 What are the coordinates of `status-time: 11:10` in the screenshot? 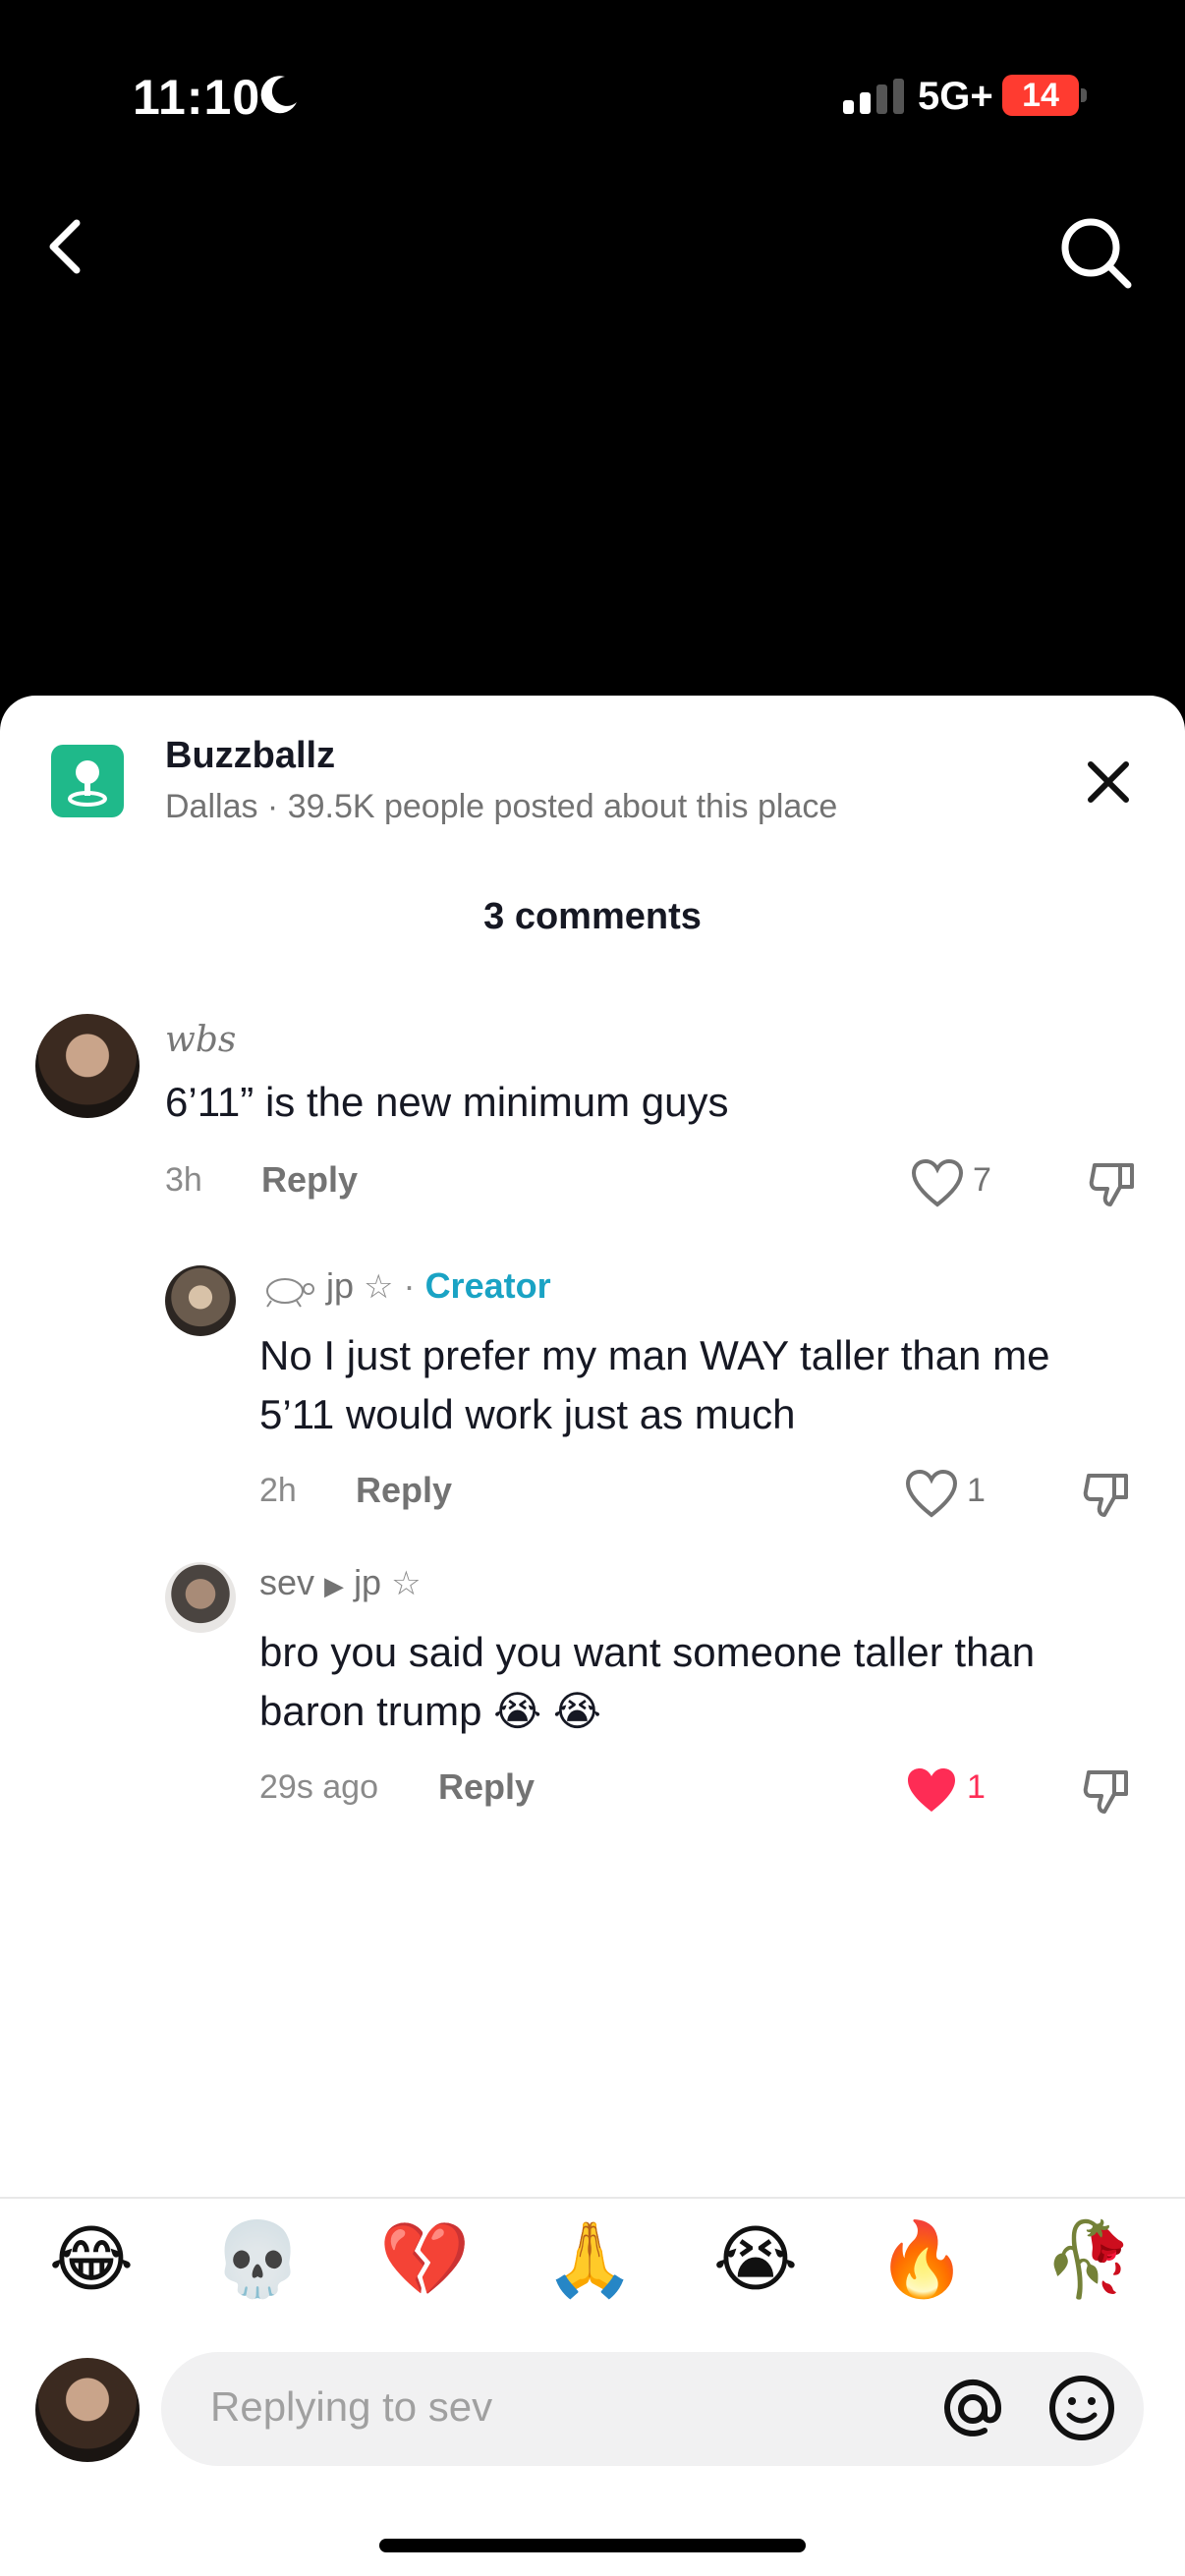 It's located at (197, 97).